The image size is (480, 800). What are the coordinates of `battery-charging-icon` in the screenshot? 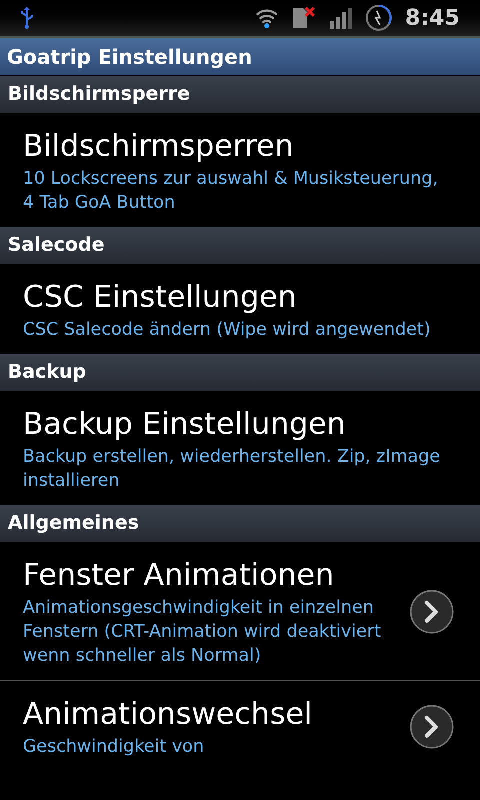 It's located at (379, 18).